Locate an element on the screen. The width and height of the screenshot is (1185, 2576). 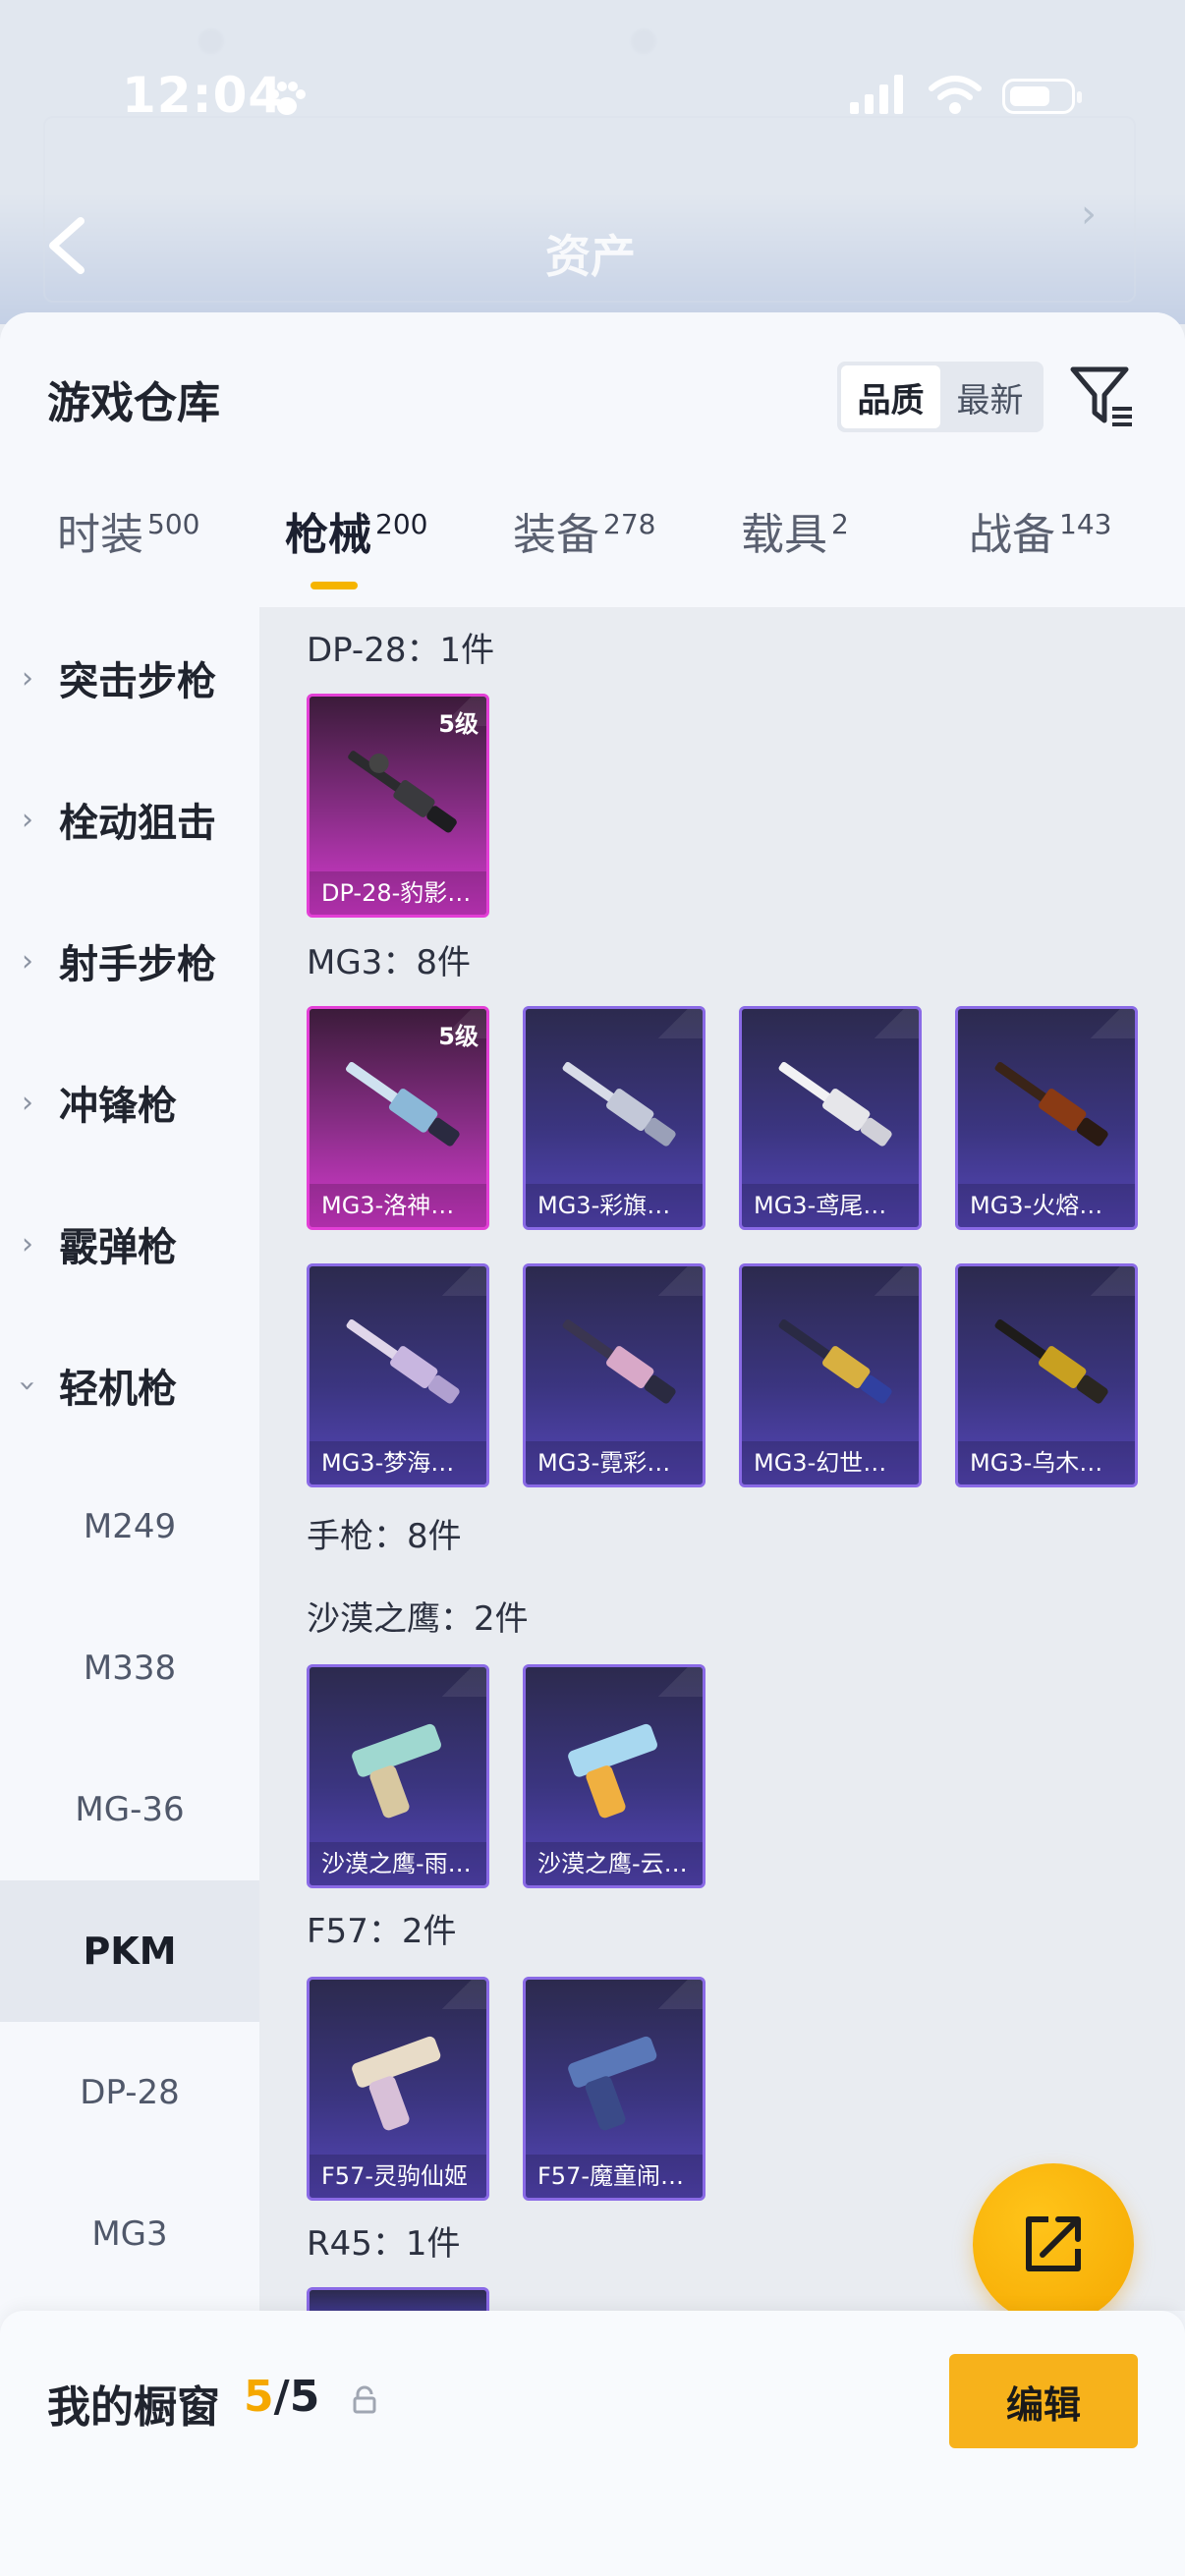
cellular-signal-icon is located at coordinates (877, 94).